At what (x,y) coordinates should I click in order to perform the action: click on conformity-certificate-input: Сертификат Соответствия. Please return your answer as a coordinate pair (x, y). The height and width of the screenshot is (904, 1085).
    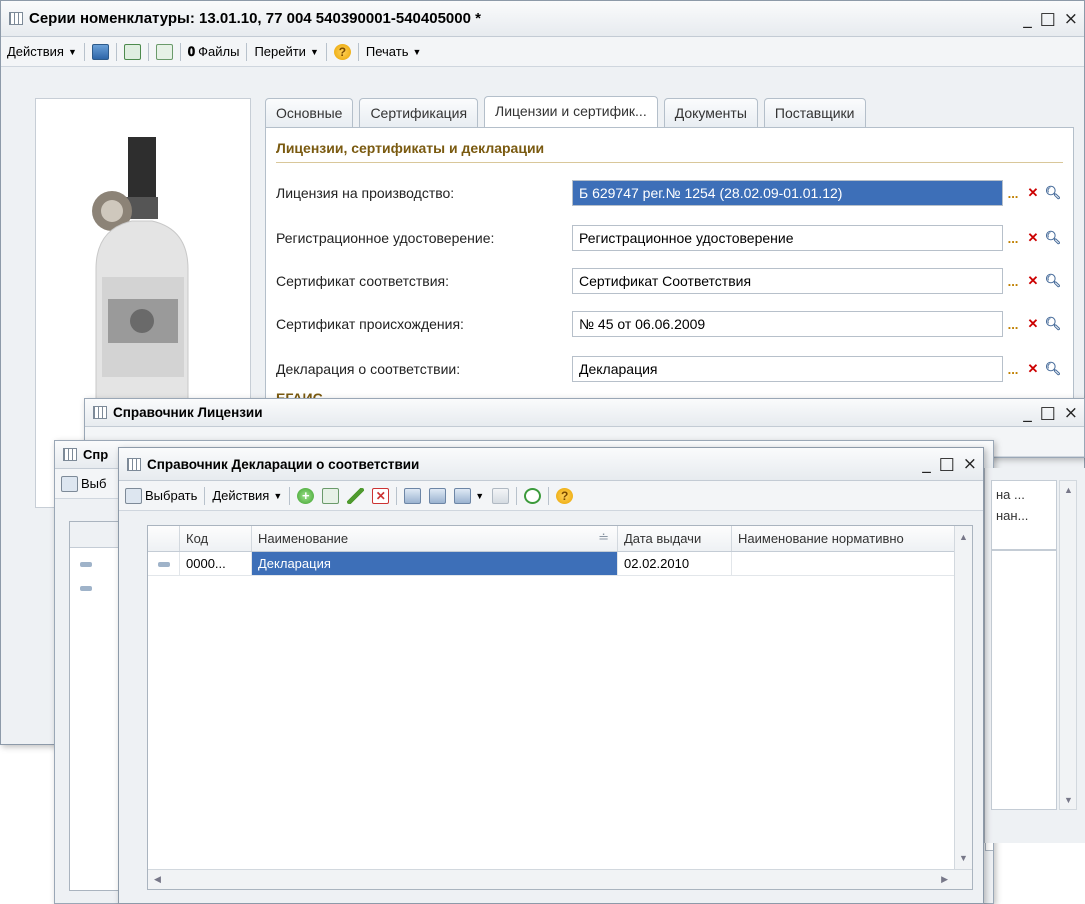
    Looking at the image, I should click on (787, 281).